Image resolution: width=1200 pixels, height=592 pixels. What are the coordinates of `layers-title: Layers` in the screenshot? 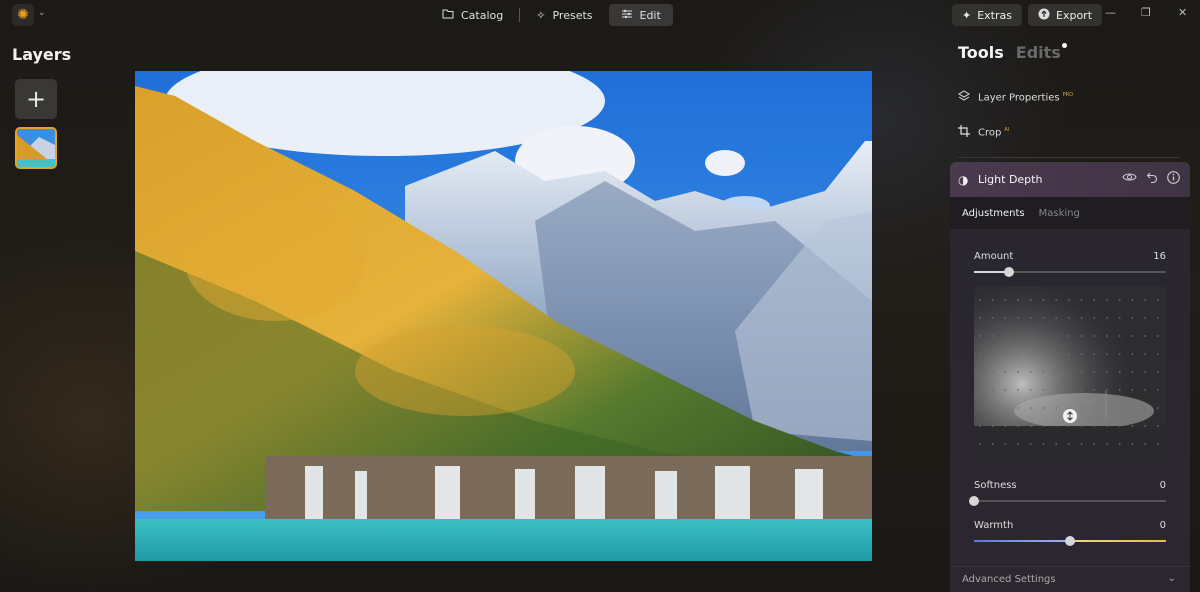 It's located at (42, 54).